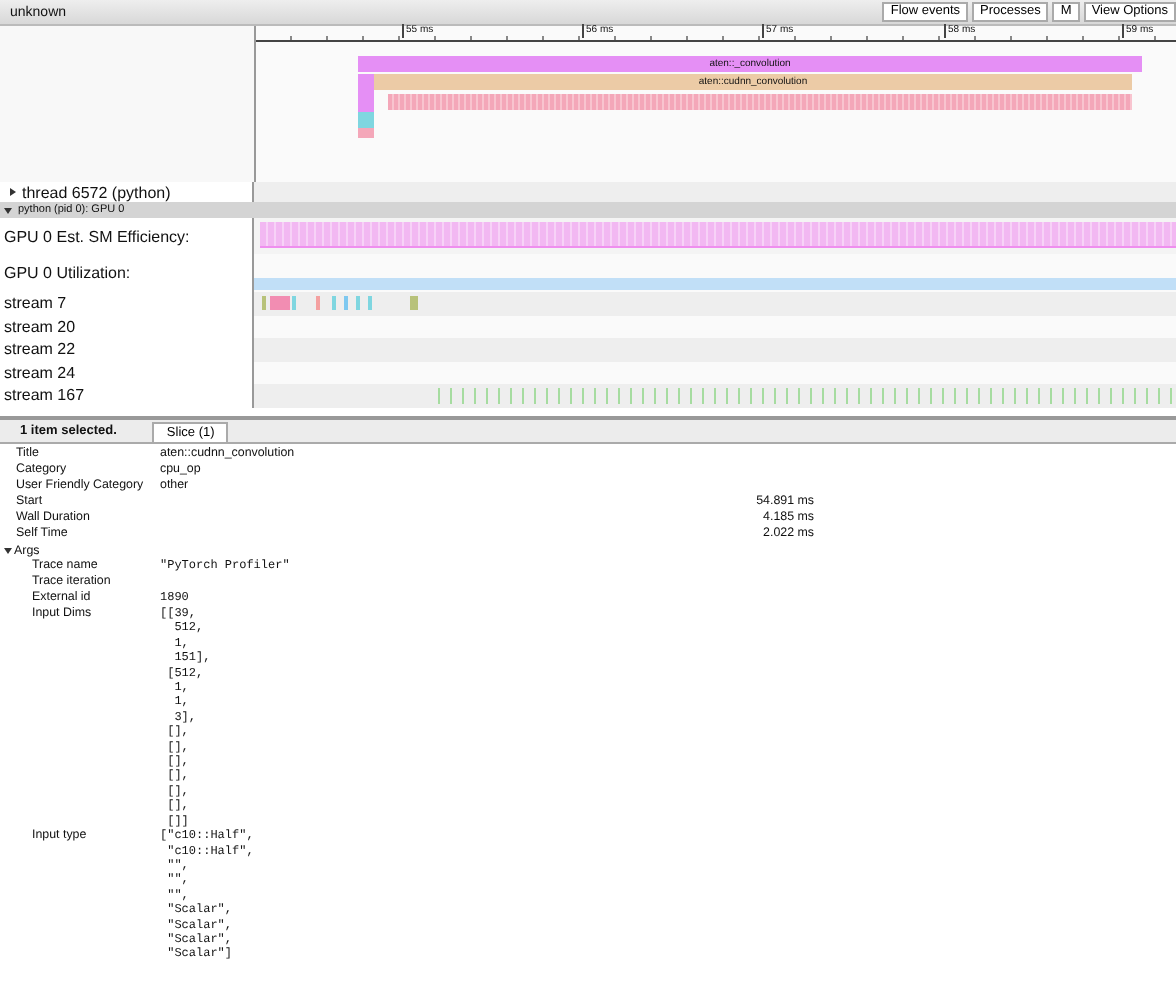  I want to click on track-label: GPU 0 Est. SM Efficiency:, so click(97, 236).